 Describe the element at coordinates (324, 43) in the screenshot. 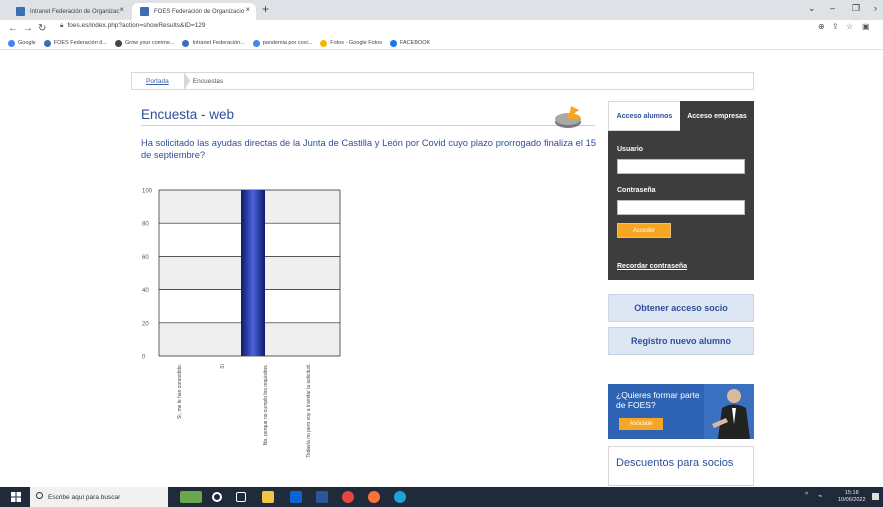

I see `google-photos-icon` at that location.